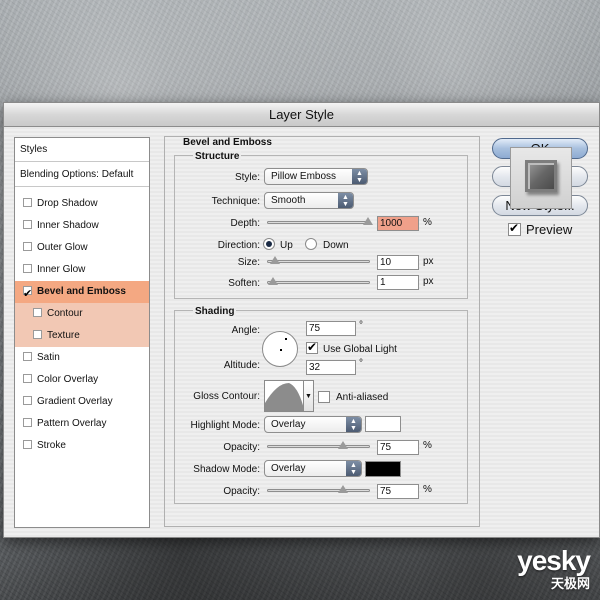 This screenshot has height=600, width=600. What do you see at coordinates (225, 425) in the screenshot?
I see `highlight-mode-label: Highlight Mode:` at bounding box center [225, 425].